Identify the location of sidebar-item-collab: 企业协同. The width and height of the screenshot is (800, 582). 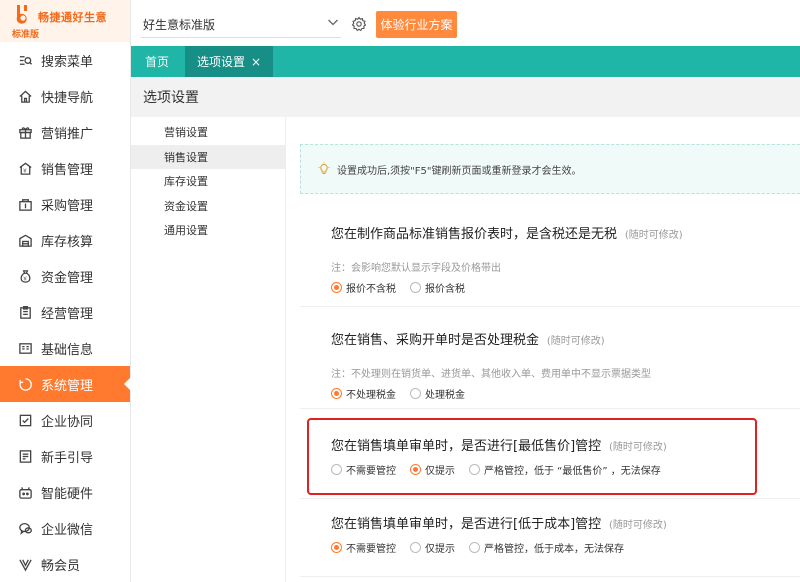
(65, 420).